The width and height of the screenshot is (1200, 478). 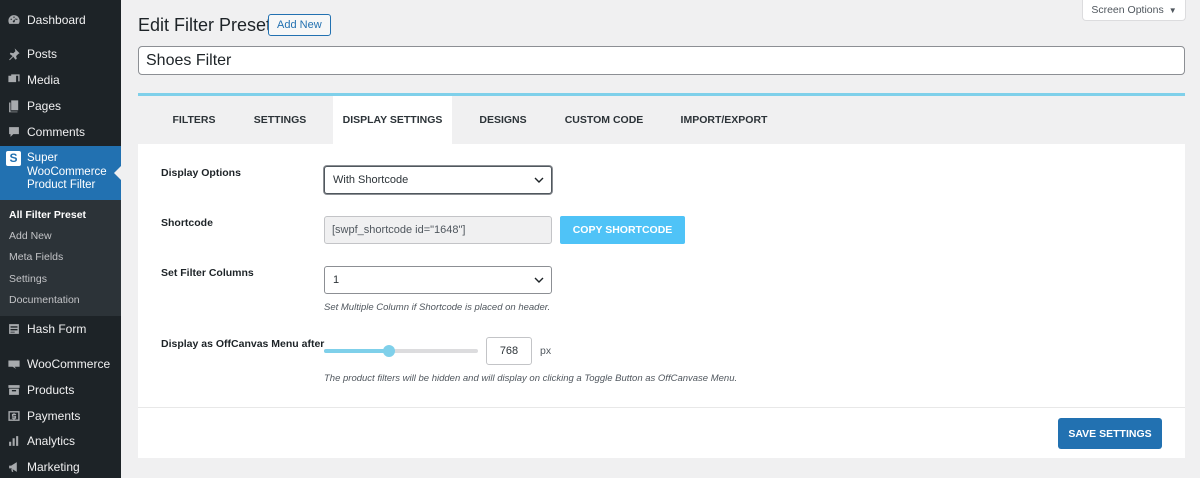 What do you see at coordinates (13, 158) in the screenshot?
I see `s-logo-icon: S` at bounding box center [13, 158].